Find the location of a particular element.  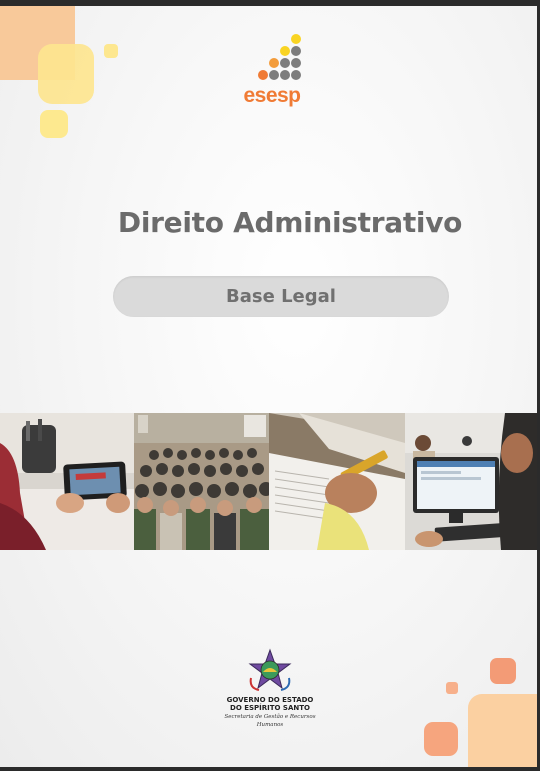

document-subtitle: Base Legal is located at coordinates (281, 296).